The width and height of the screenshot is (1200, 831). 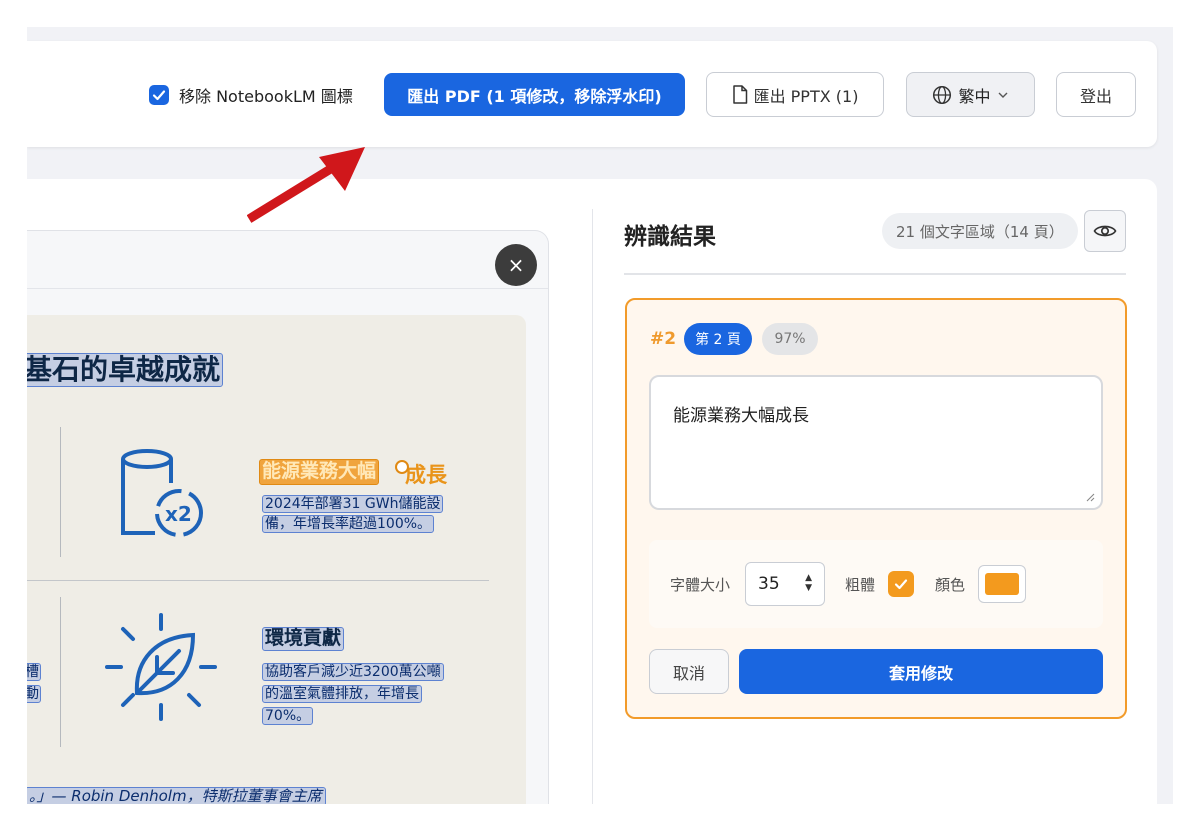 I want to click on eye-icon, so click(x=1105, y=231).